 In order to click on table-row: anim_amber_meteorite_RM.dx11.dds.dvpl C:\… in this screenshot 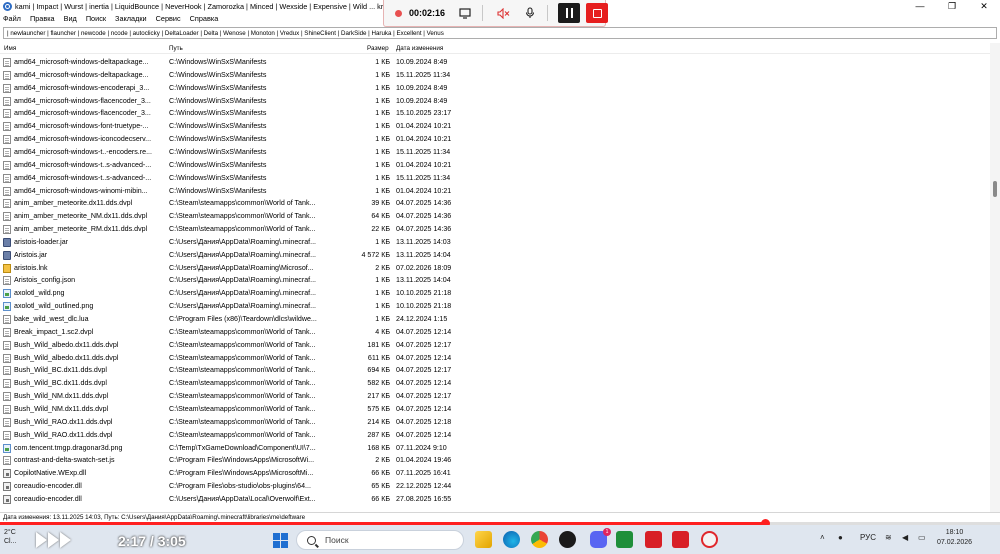, I will do `click(495, 229)`.